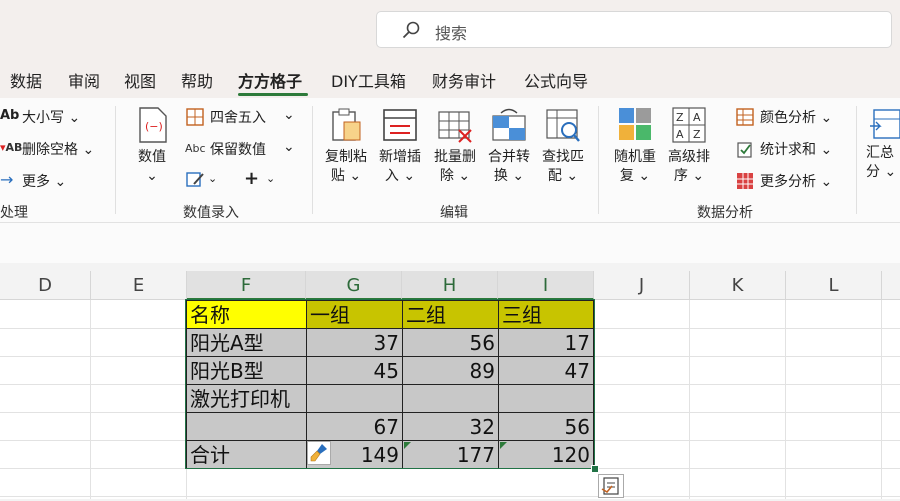  I want to click on title-bar: 搜索, so click(450, 31).